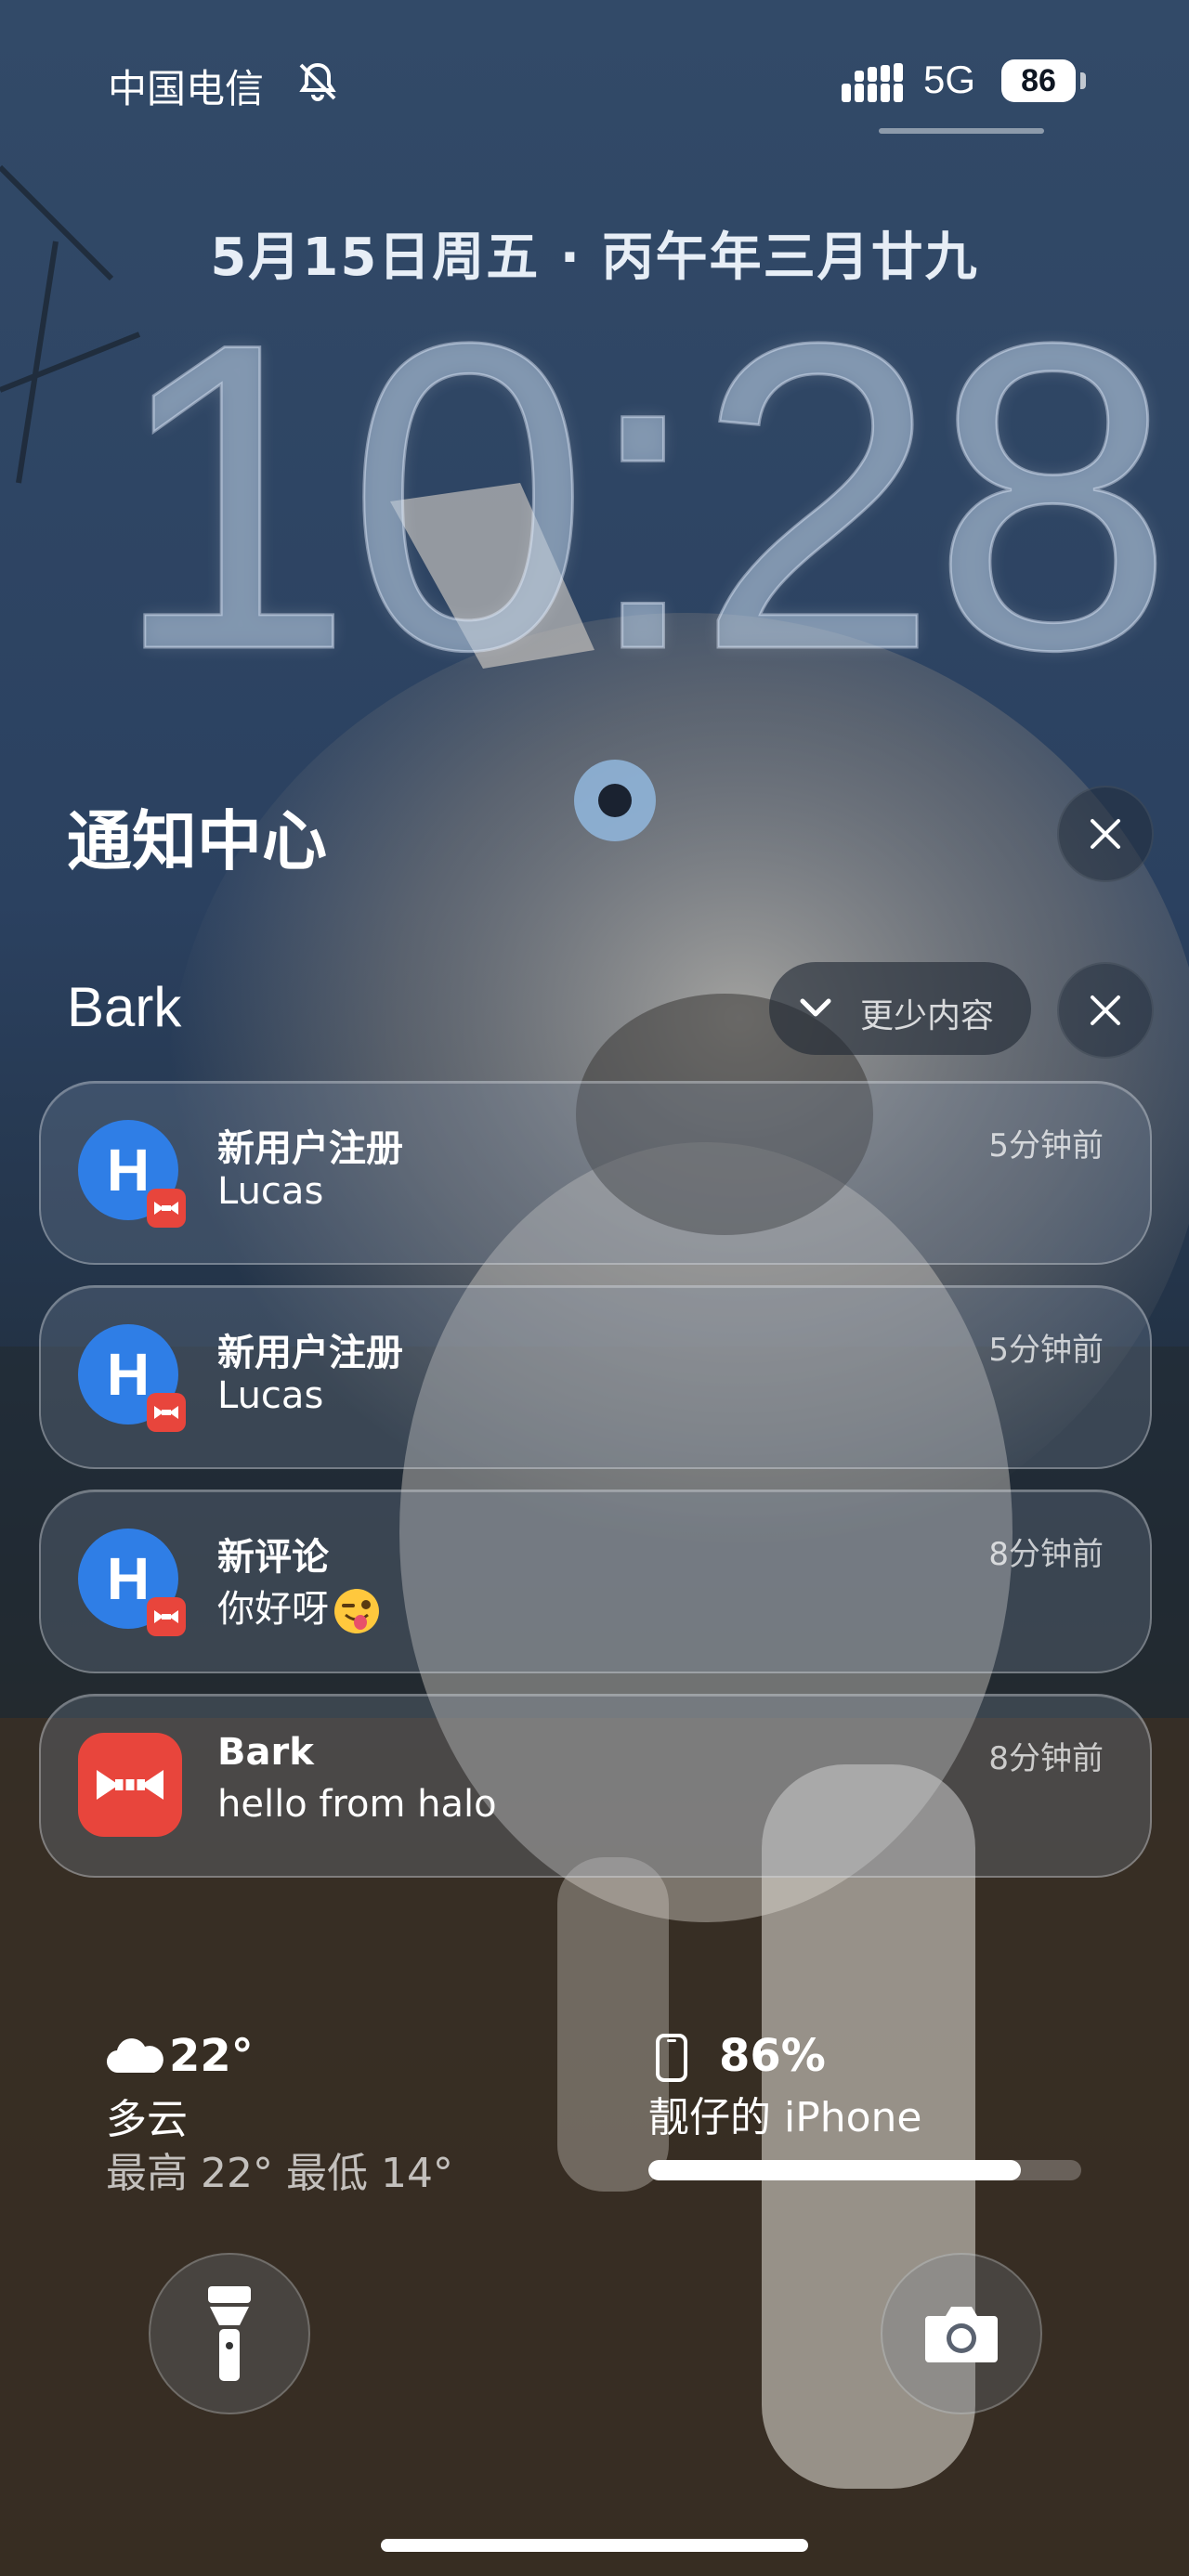  What do you see at coordinates (672, 2058) in the screenshot?
I see `iphone-icon` at bounding box center [672, 2058].